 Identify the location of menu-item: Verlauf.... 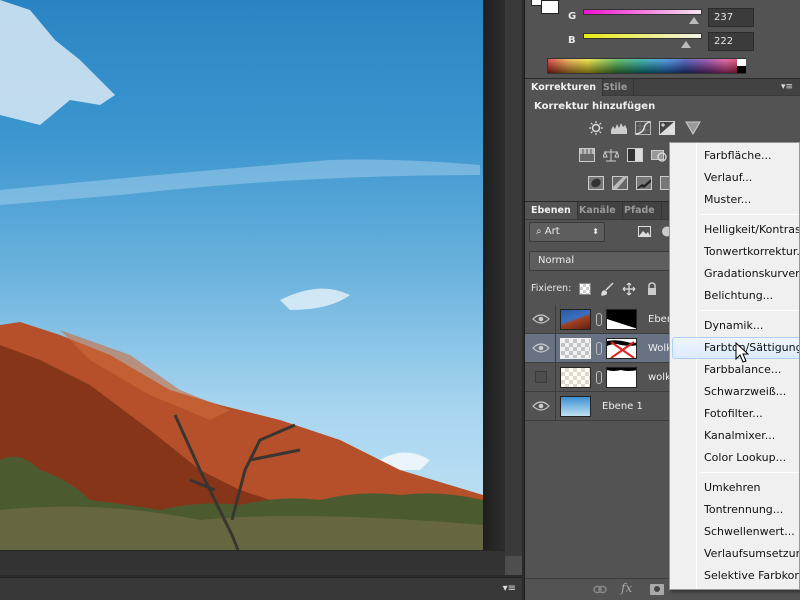
(735, 178).